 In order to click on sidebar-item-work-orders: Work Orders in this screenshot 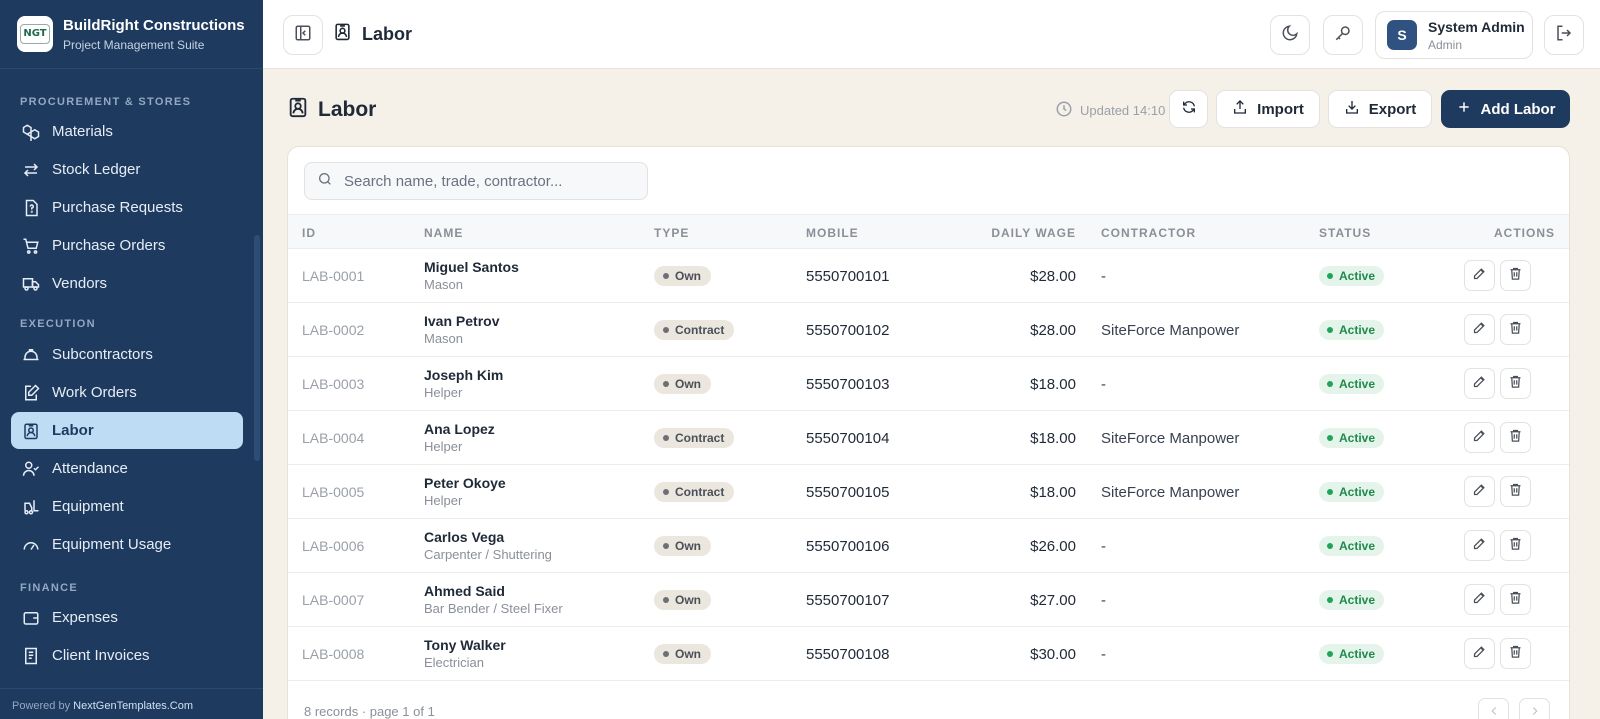, I will do `click(127, 392)`.